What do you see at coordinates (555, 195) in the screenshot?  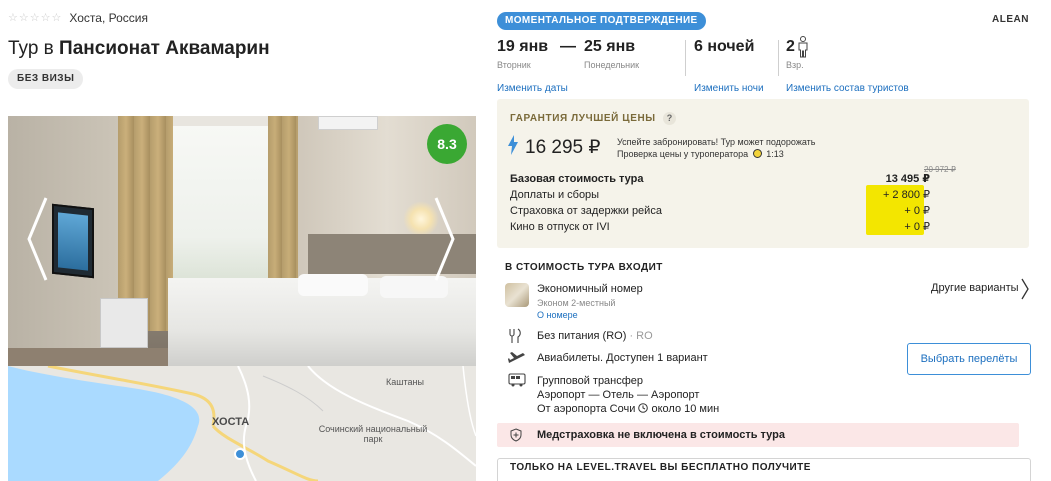 I see `price-row-label: Доплаты и сборы` at bounding box center [555, 195].